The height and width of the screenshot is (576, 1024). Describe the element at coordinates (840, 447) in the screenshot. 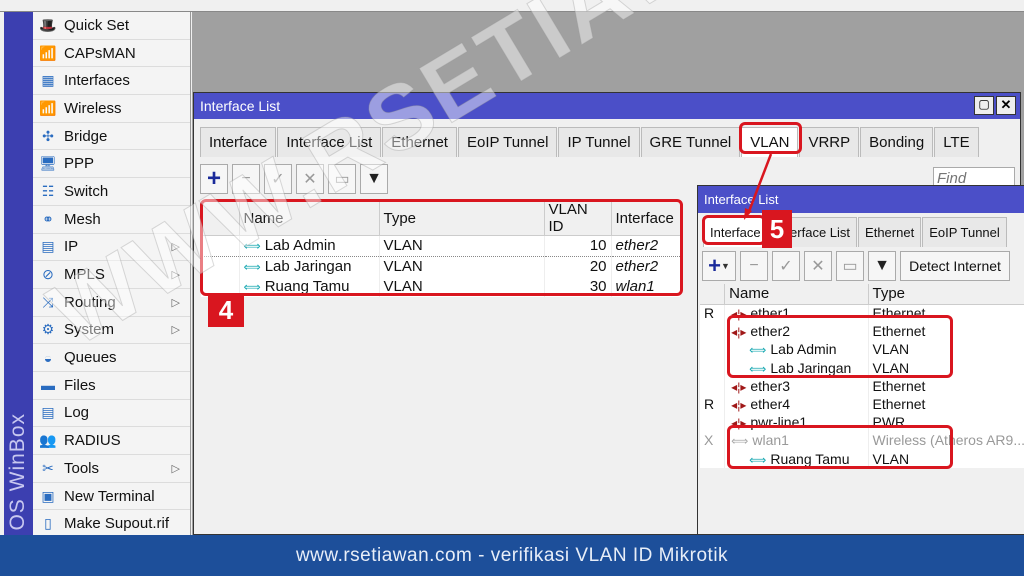

I see `highlight-wlan1-group` at that location.